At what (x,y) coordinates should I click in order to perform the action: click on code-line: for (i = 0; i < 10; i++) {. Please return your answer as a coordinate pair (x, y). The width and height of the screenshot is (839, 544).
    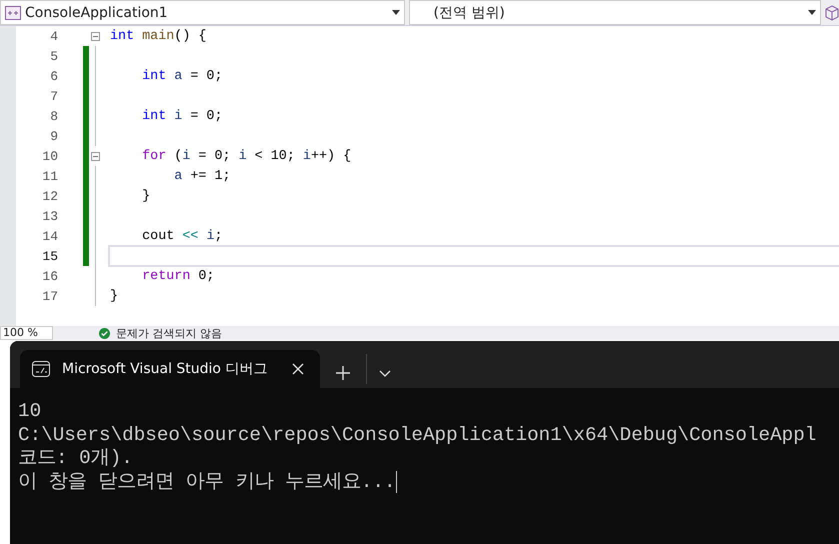
    Looking at the image, I should click on (246, 157).